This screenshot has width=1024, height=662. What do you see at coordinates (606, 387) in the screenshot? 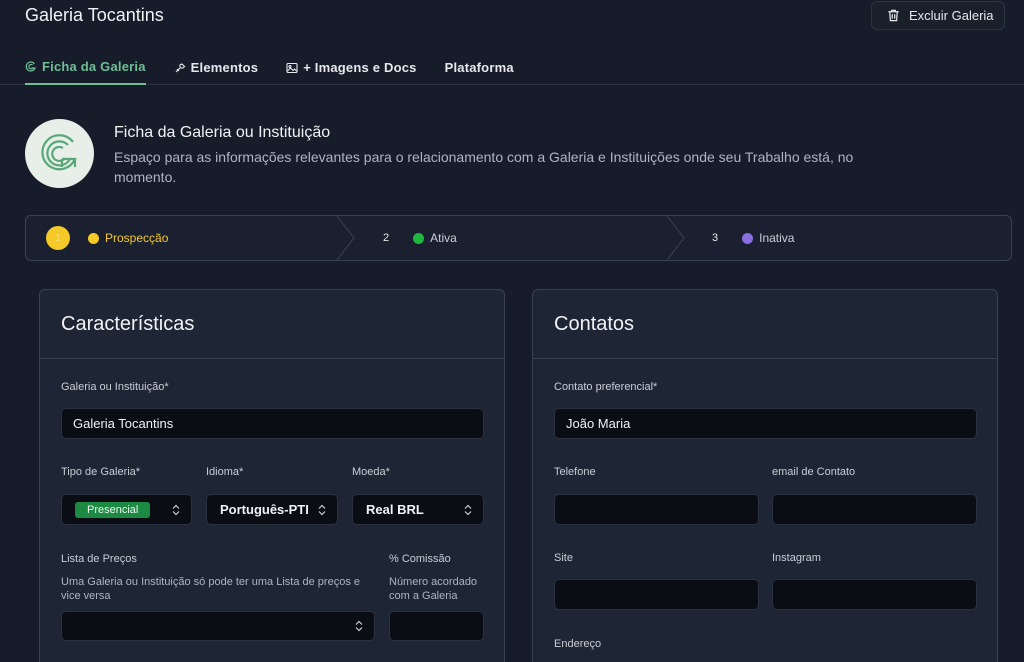
I see `field-label: Contato preferencial*` at bounding box center [606, 387].